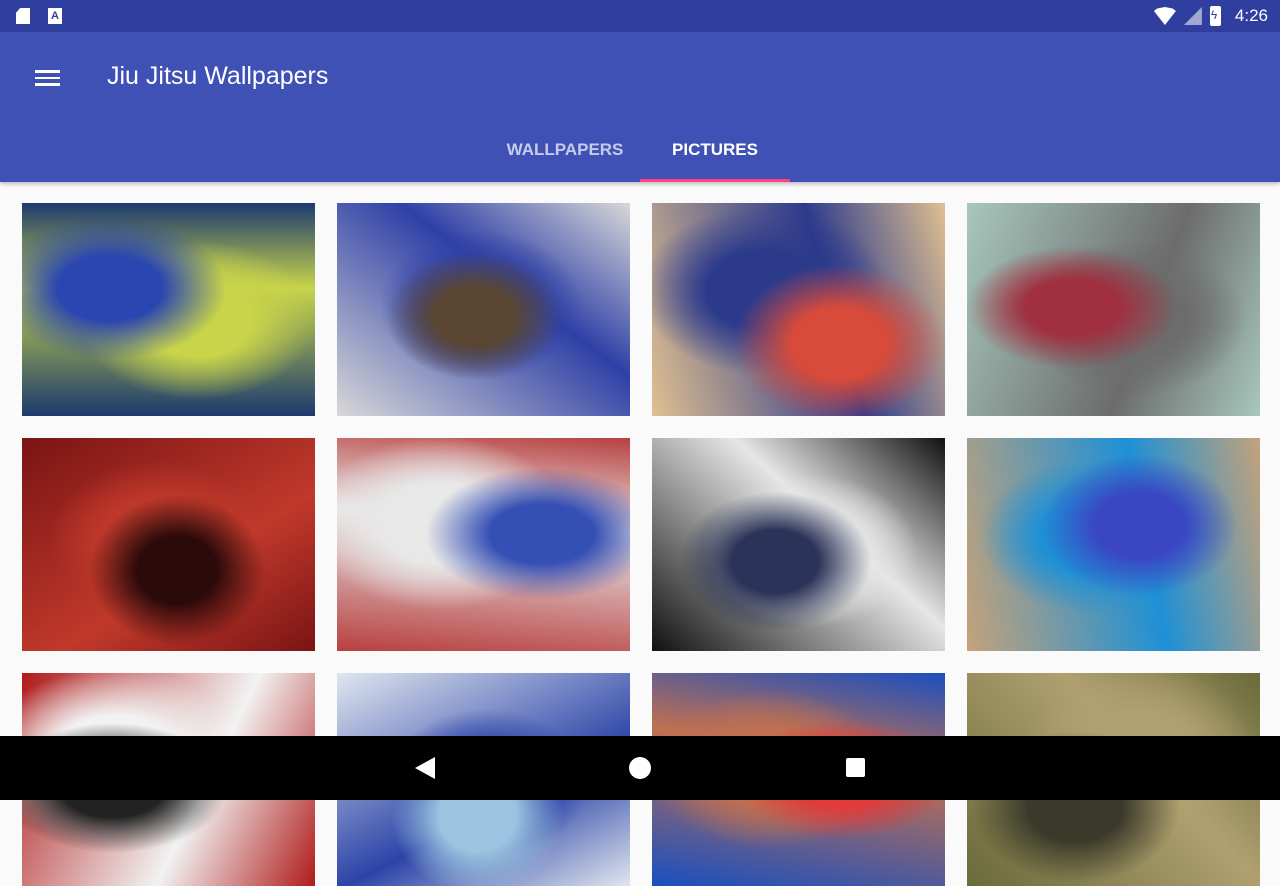 The width and height of the screenshot is (1280, 886). What do you see at coordinates (23, 16) in the screenshot?
I see `sd-card-icon` at bounding box center [23, 16].